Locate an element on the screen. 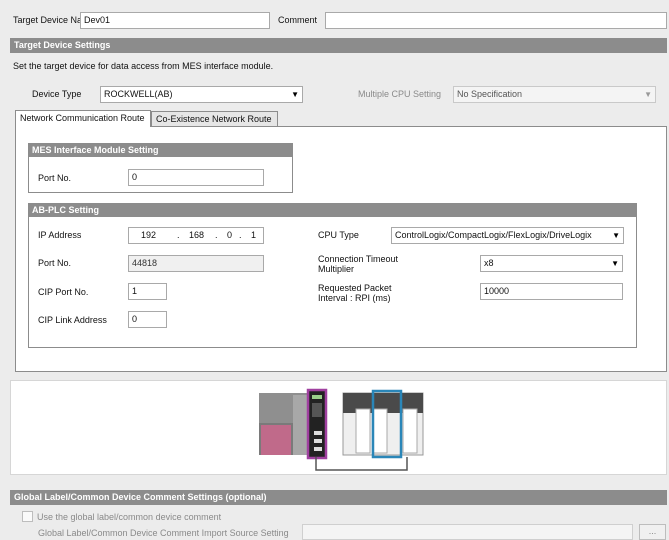 This screenshot has height=540, width=669. plc-rack-illustration is located at coordinates (383, 424).